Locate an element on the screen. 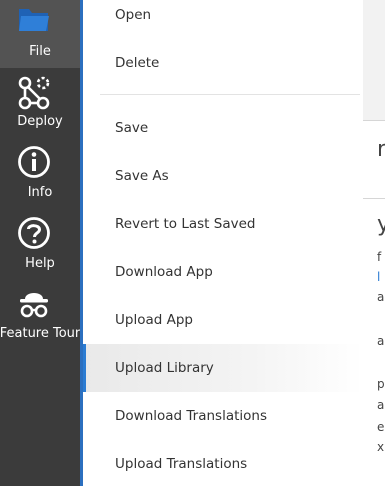 The height and width of the screenshot is (488, 385). menu-item-open: Open is located at coordinates (223, 19).